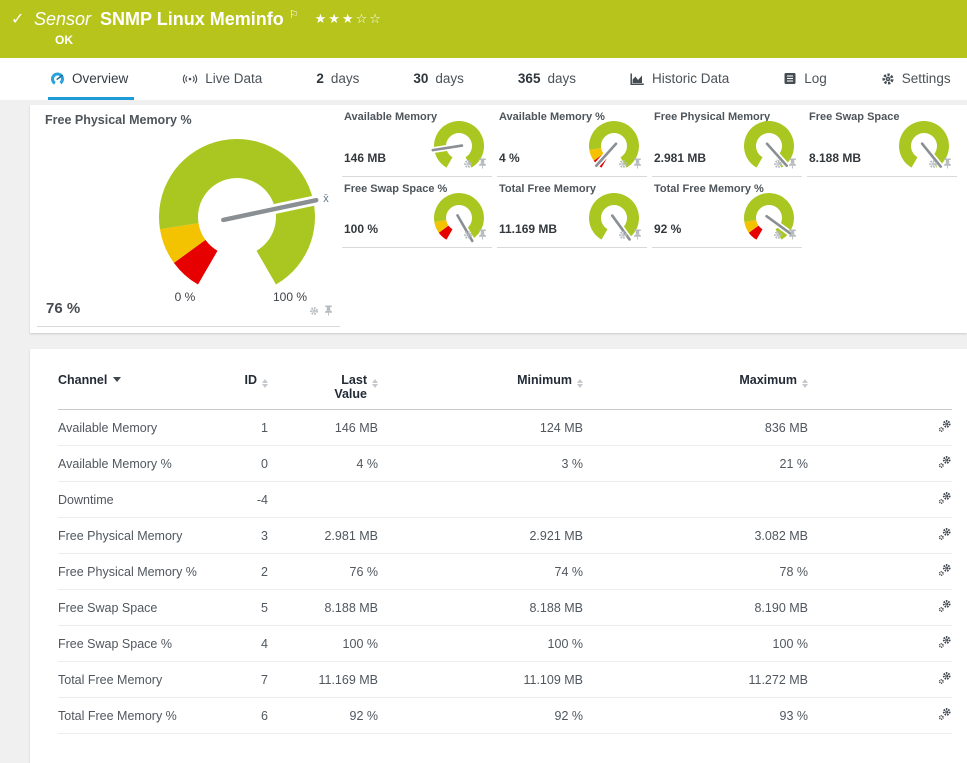  Describe the element at coordinates (854, 117) in the screenshot. I see `gauge-title: Free Swap Space` at that location.